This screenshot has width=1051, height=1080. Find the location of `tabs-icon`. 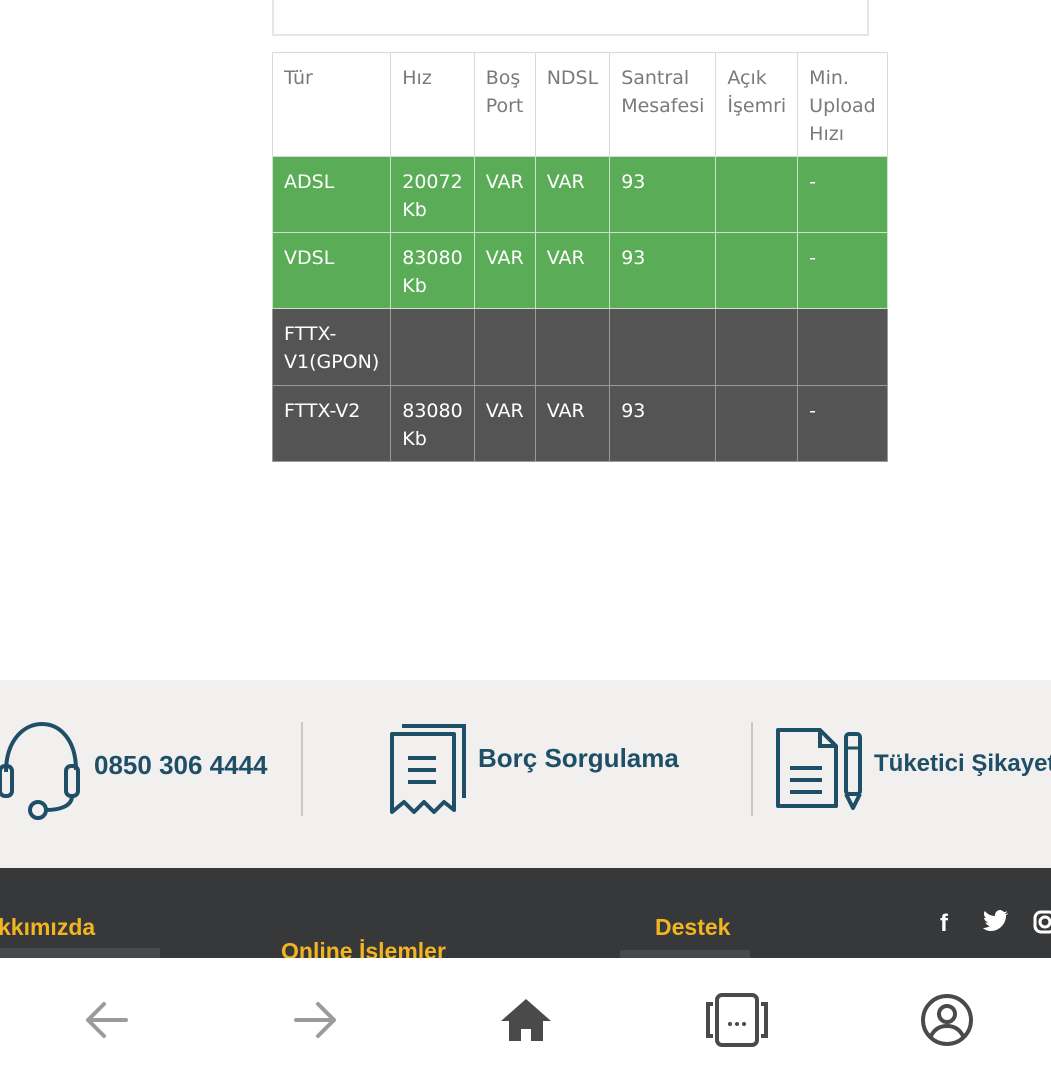

tabs-icon is located at coordinates (737, 1022).